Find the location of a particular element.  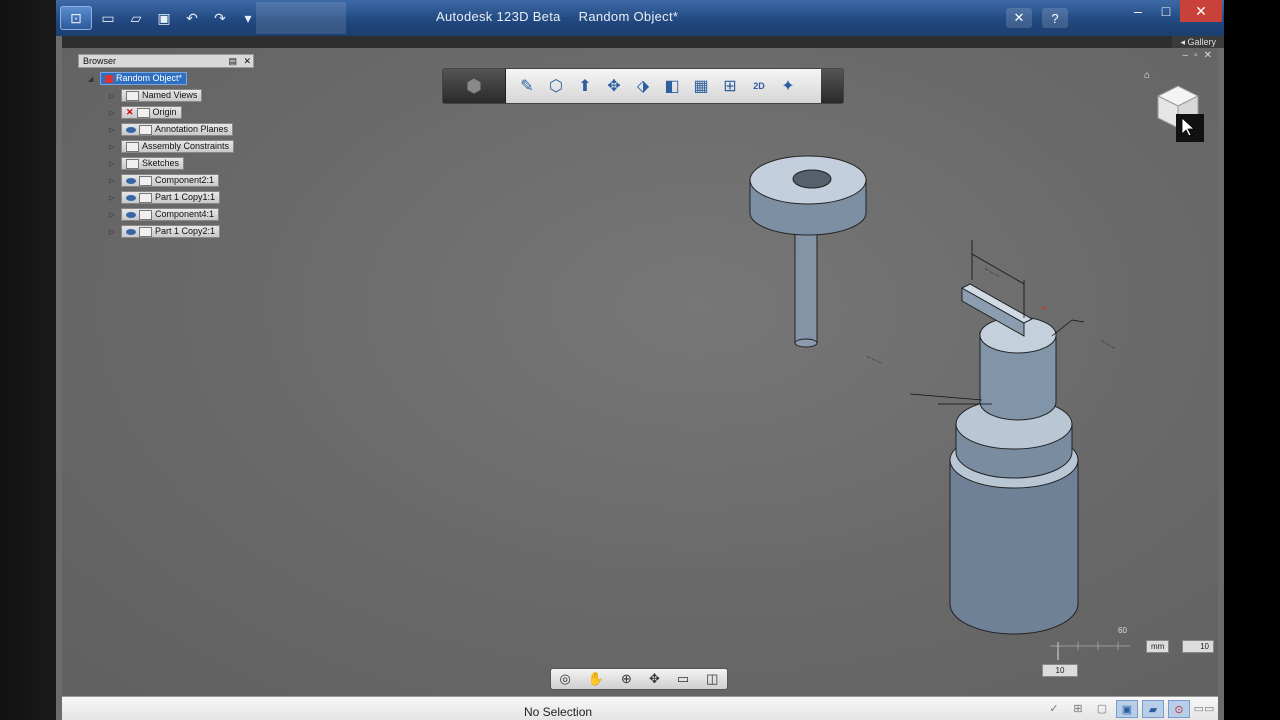

undo-icon: ↶ is located at coordinates (192, 18).